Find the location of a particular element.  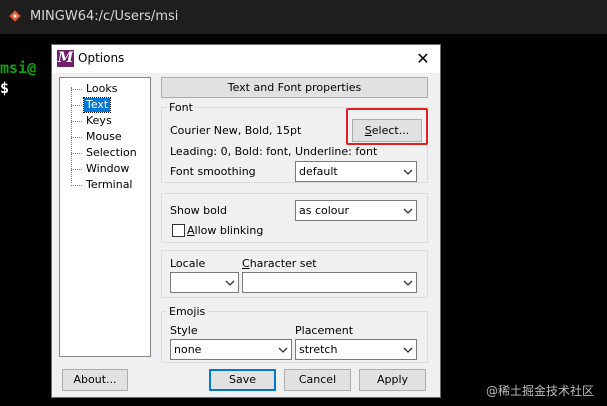

tree-item-text: Text is located at coordinates (105, 105).